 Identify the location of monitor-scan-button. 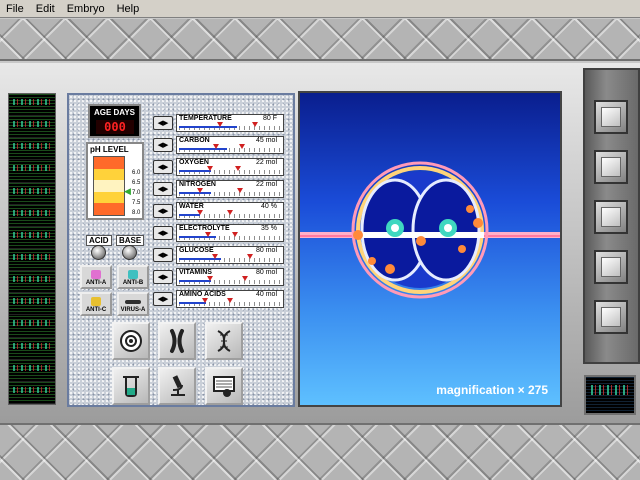
(224, 386).